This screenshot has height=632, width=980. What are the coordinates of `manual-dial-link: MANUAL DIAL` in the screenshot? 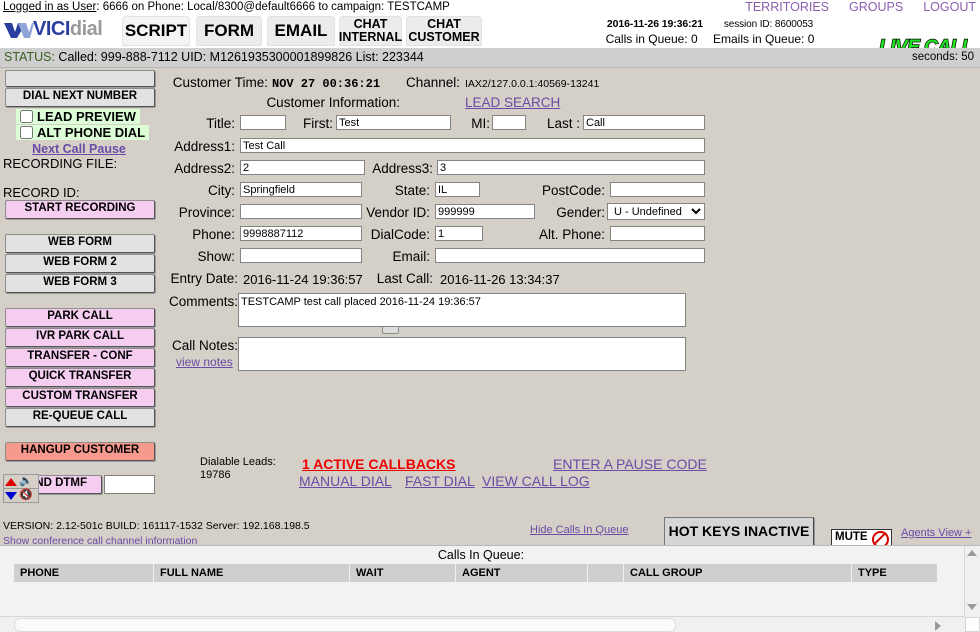 It's located at (345, 481).